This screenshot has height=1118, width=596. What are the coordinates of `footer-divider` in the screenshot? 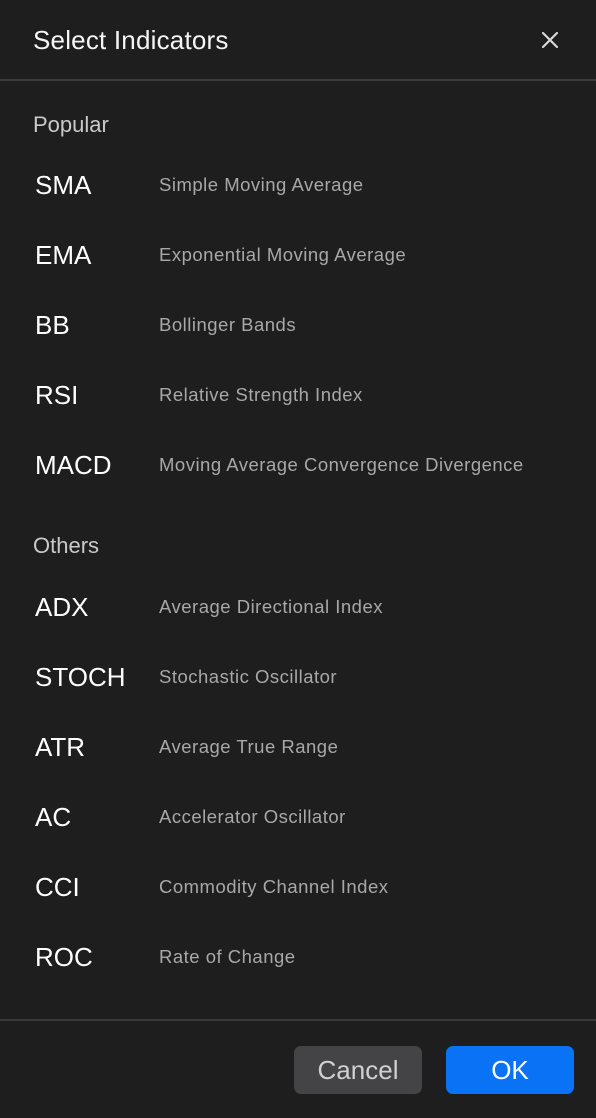 It's located at (298, 1020).